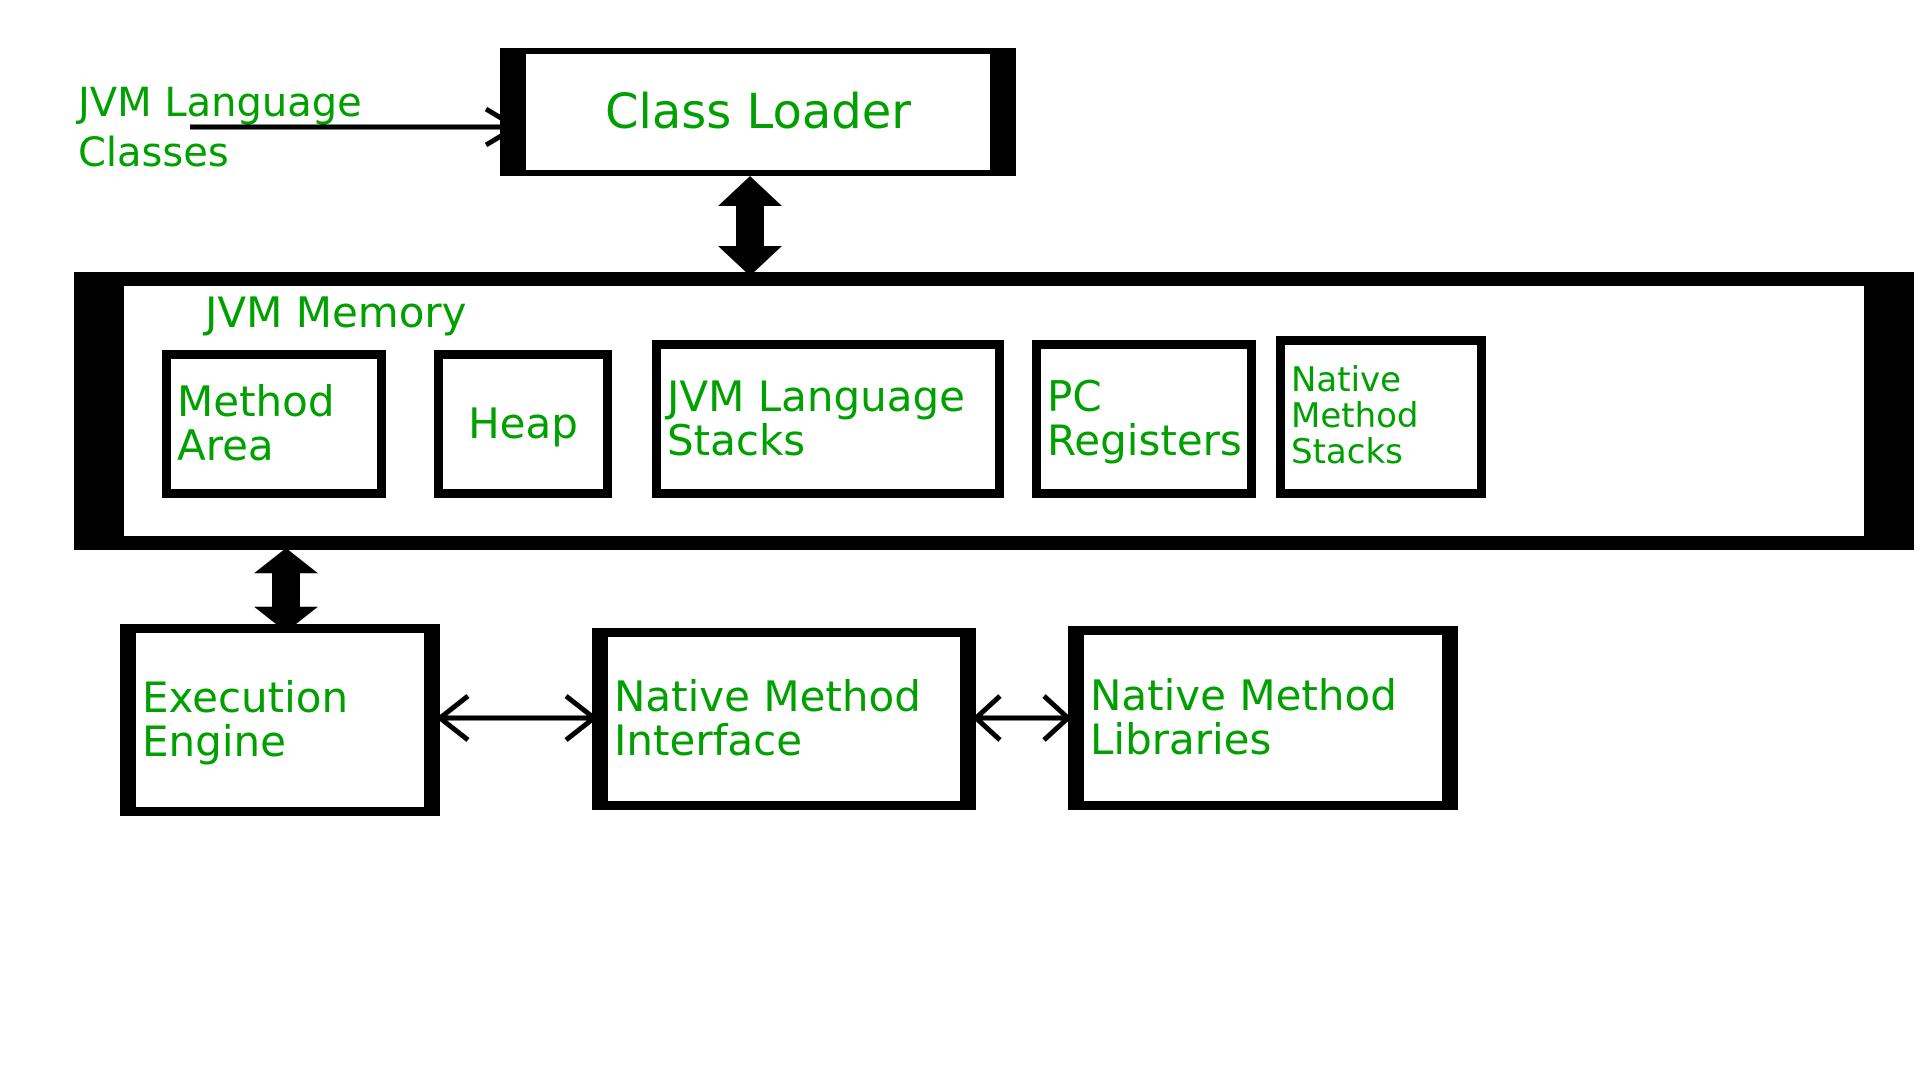  I want to click on arrow-classes-to-class-loader, so click(355, 127).